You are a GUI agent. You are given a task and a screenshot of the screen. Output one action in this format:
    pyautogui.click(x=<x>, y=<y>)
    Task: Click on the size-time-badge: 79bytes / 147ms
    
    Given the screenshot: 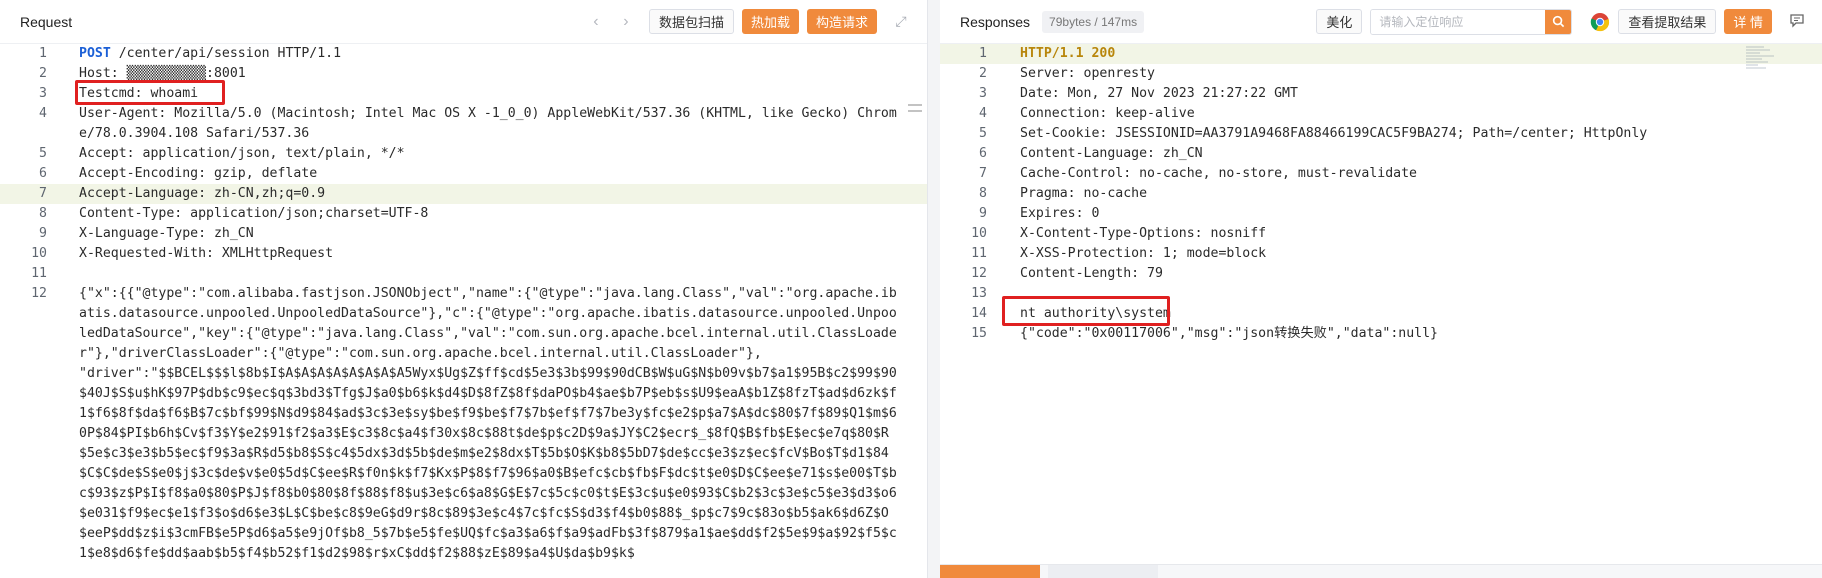 What is the action you would take?
    pyautogui.click(x=1093, y=21)
    